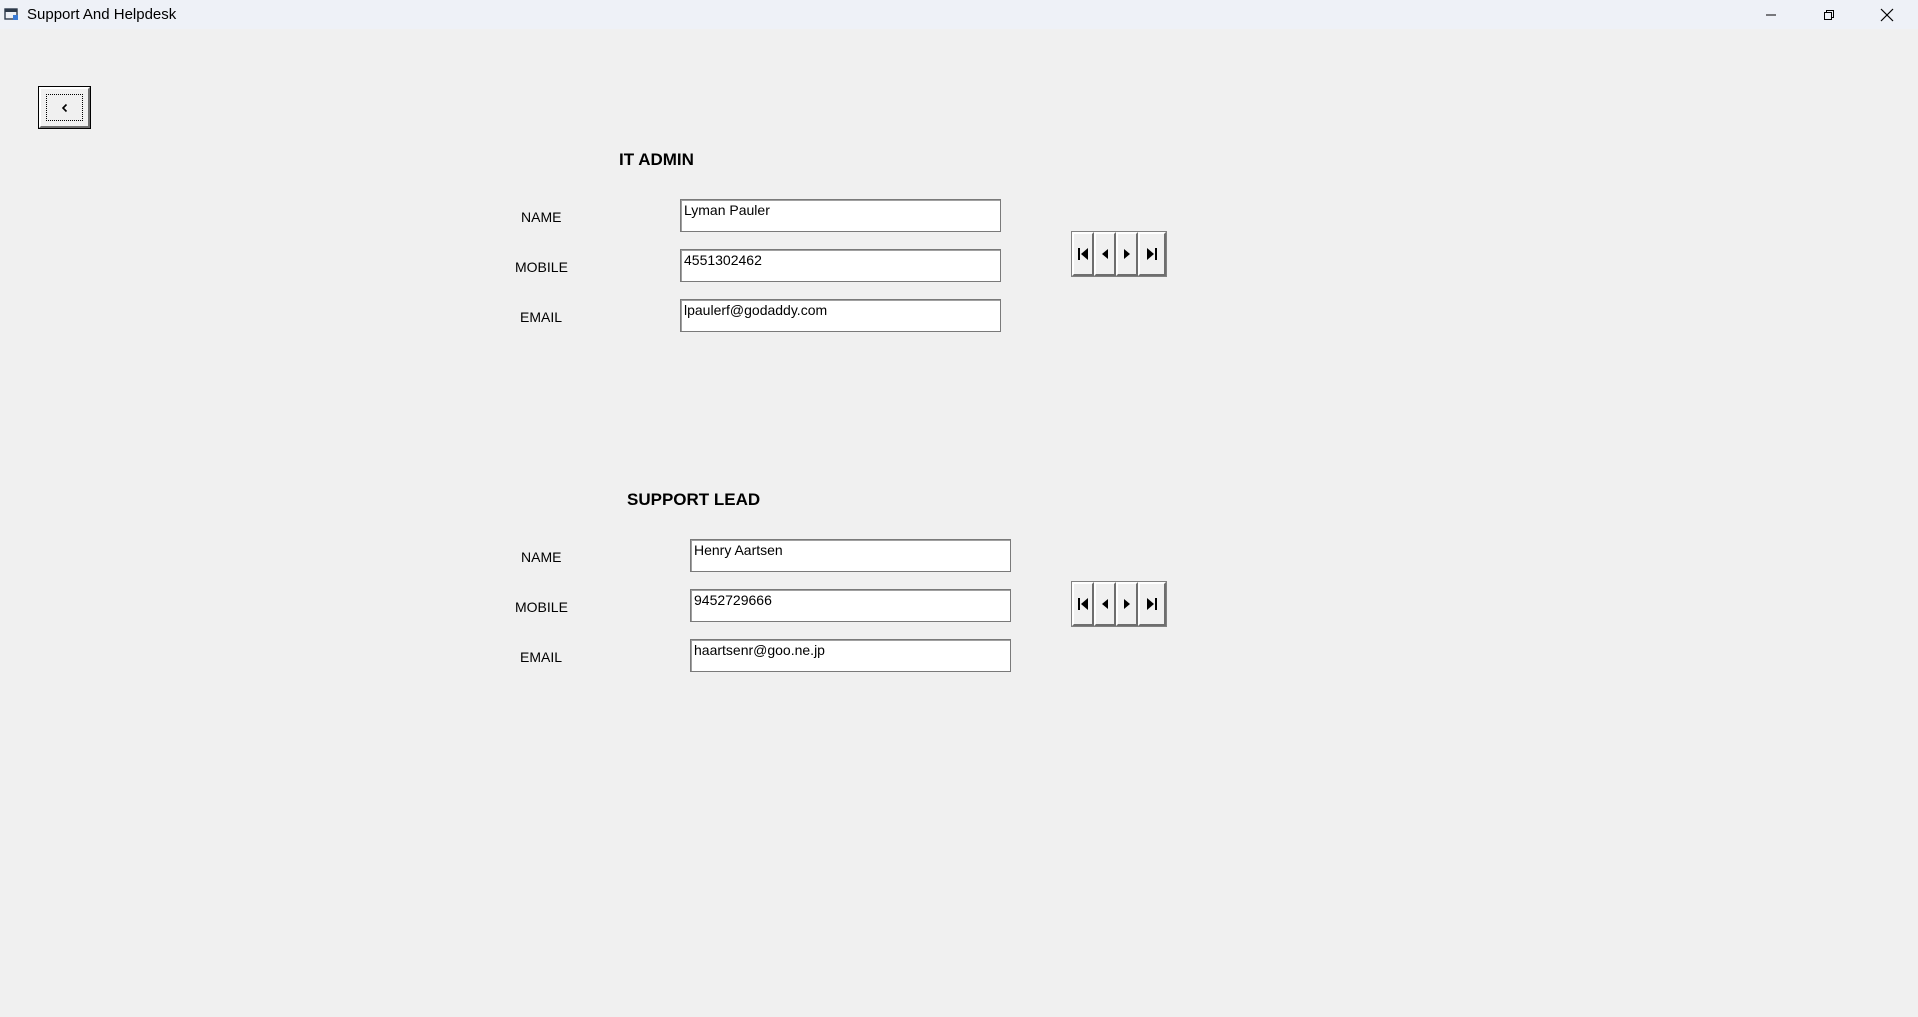 The image size is (1918, 1017). What do you see at coordinates (541, 267) in the screenshot?
I see `it-admin-mobile-label: MOBILE` at bounding box center [541, 267].